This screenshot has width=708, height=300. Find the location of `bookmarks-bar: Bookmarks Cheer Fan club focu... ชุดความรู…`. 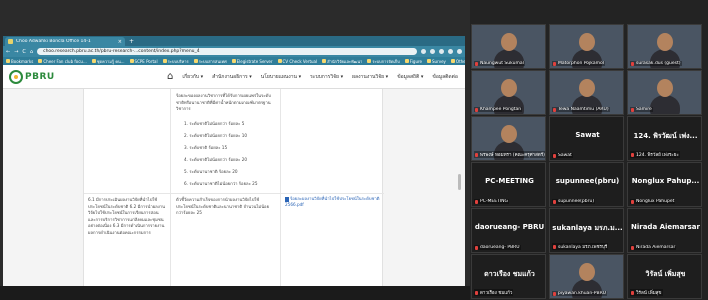

bookmarks-bar: Bookmarks Cheer Fan club focu... ชุดความรู… is located at coordinates (234, 61).